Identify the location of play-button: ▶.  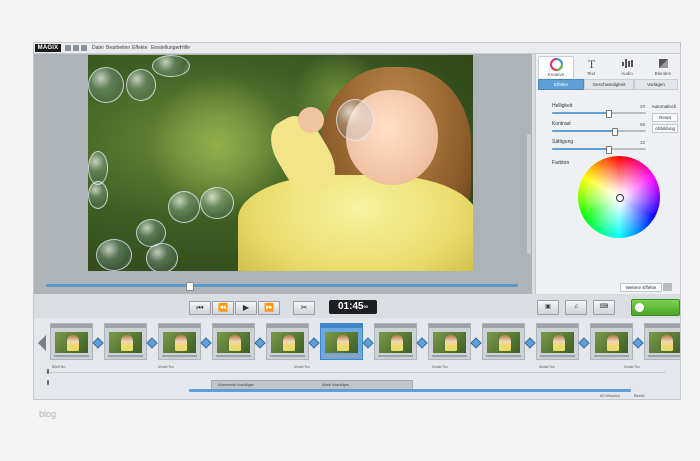
(246, 308).